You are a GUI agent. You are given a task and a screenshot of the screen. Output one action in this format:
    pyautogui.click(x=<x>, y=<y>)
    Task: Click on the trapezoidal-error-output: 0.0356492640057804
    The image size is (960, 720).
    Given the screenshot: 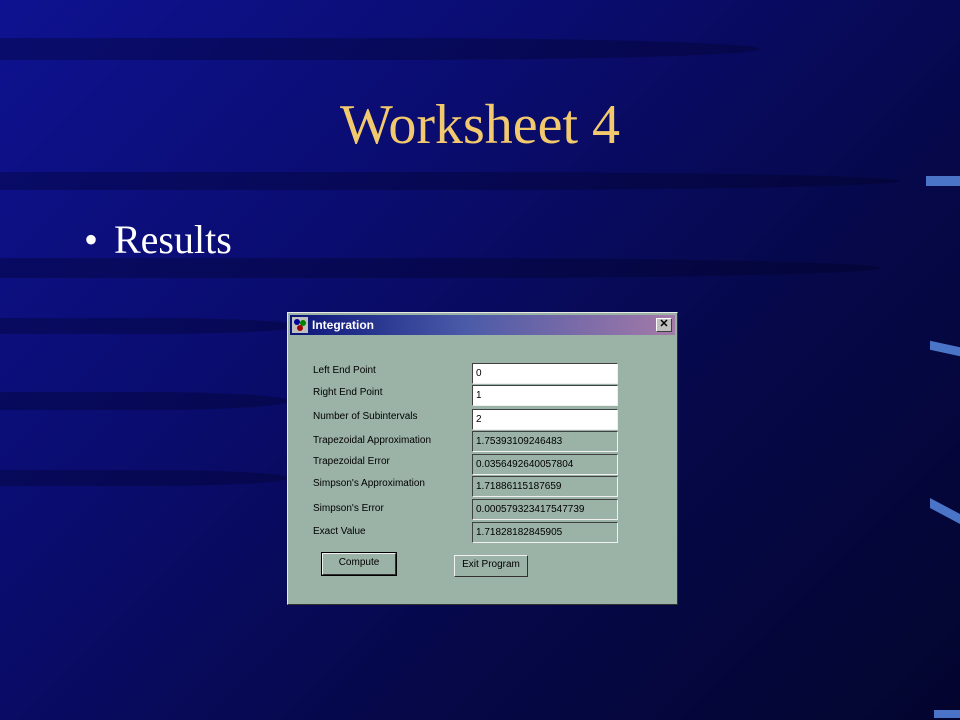 What is the action you would take?
    pyautogui.click(x=545, y=464)
    